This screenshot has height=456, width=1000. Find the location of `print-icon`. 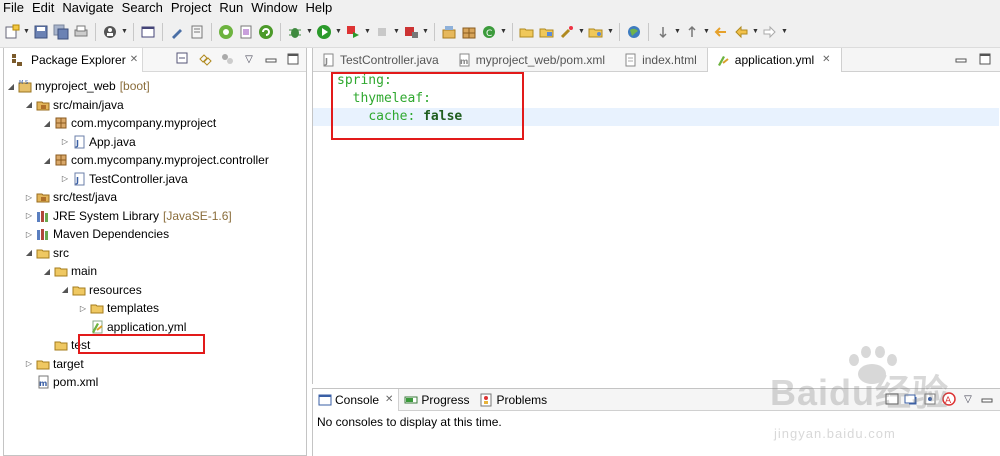

print-icon is located at coordinates (81, 32).